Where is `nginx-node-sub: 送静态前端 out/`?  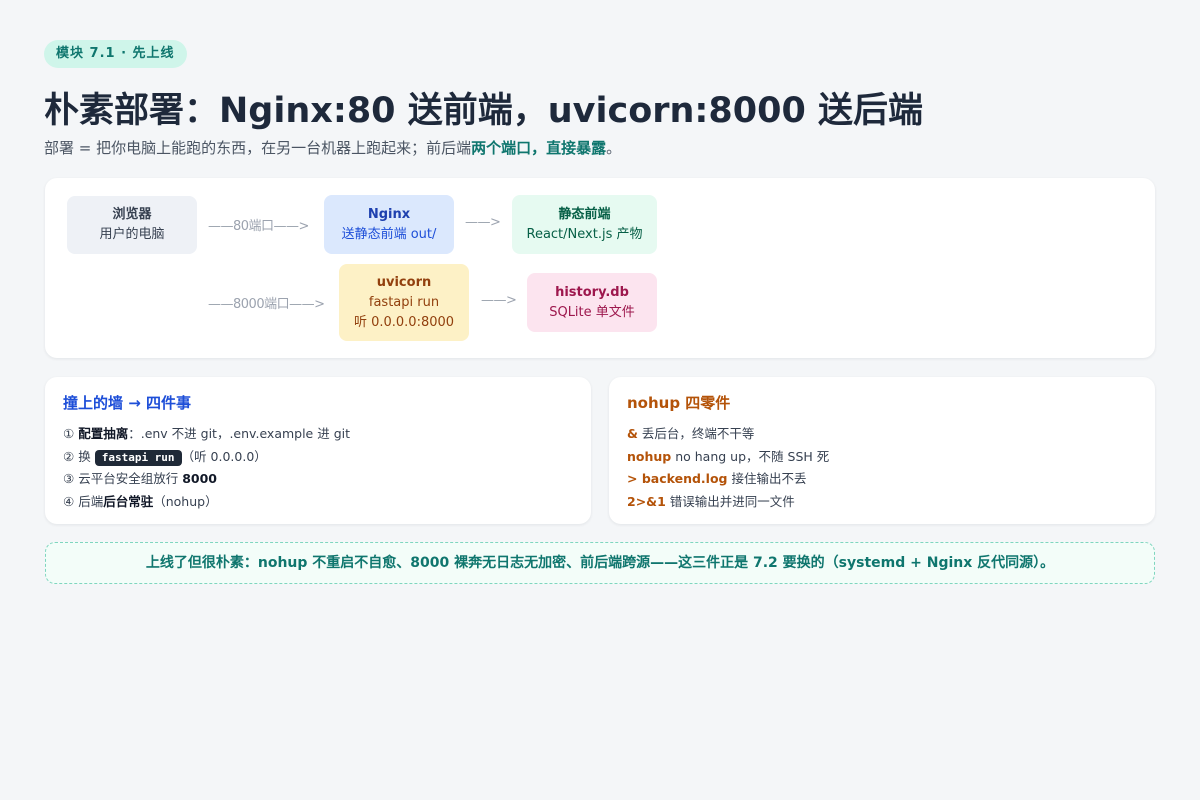
nginx-node-sub: 送静态前端 out/ is located at coordinates (389, 234).